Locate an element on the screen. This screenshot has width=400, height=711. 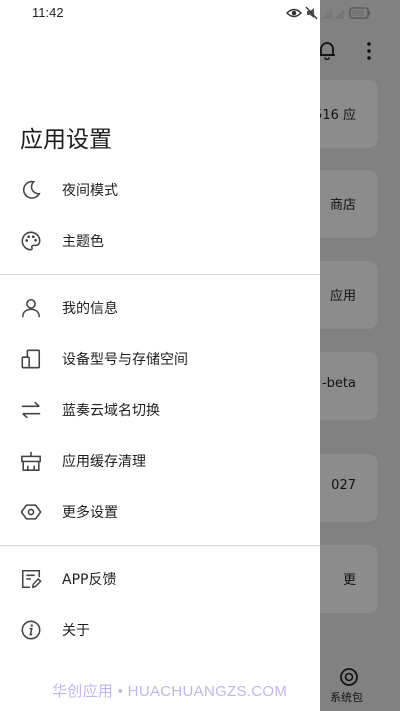
menu-item-app-feedback: APP反馈 is located at coordinates (160, 579).